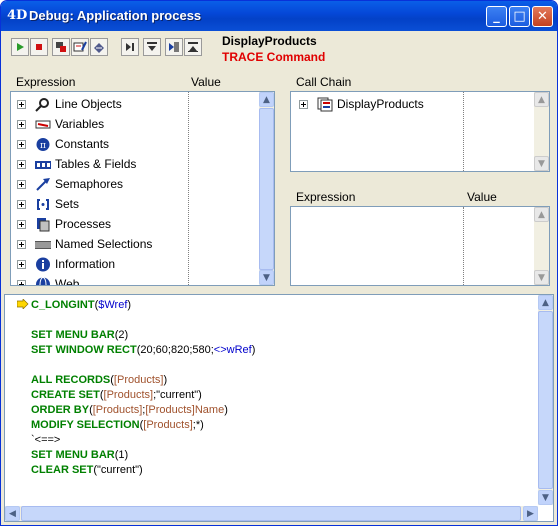  I want to click on tree-item-constants: π Constants, so click(142, 145).